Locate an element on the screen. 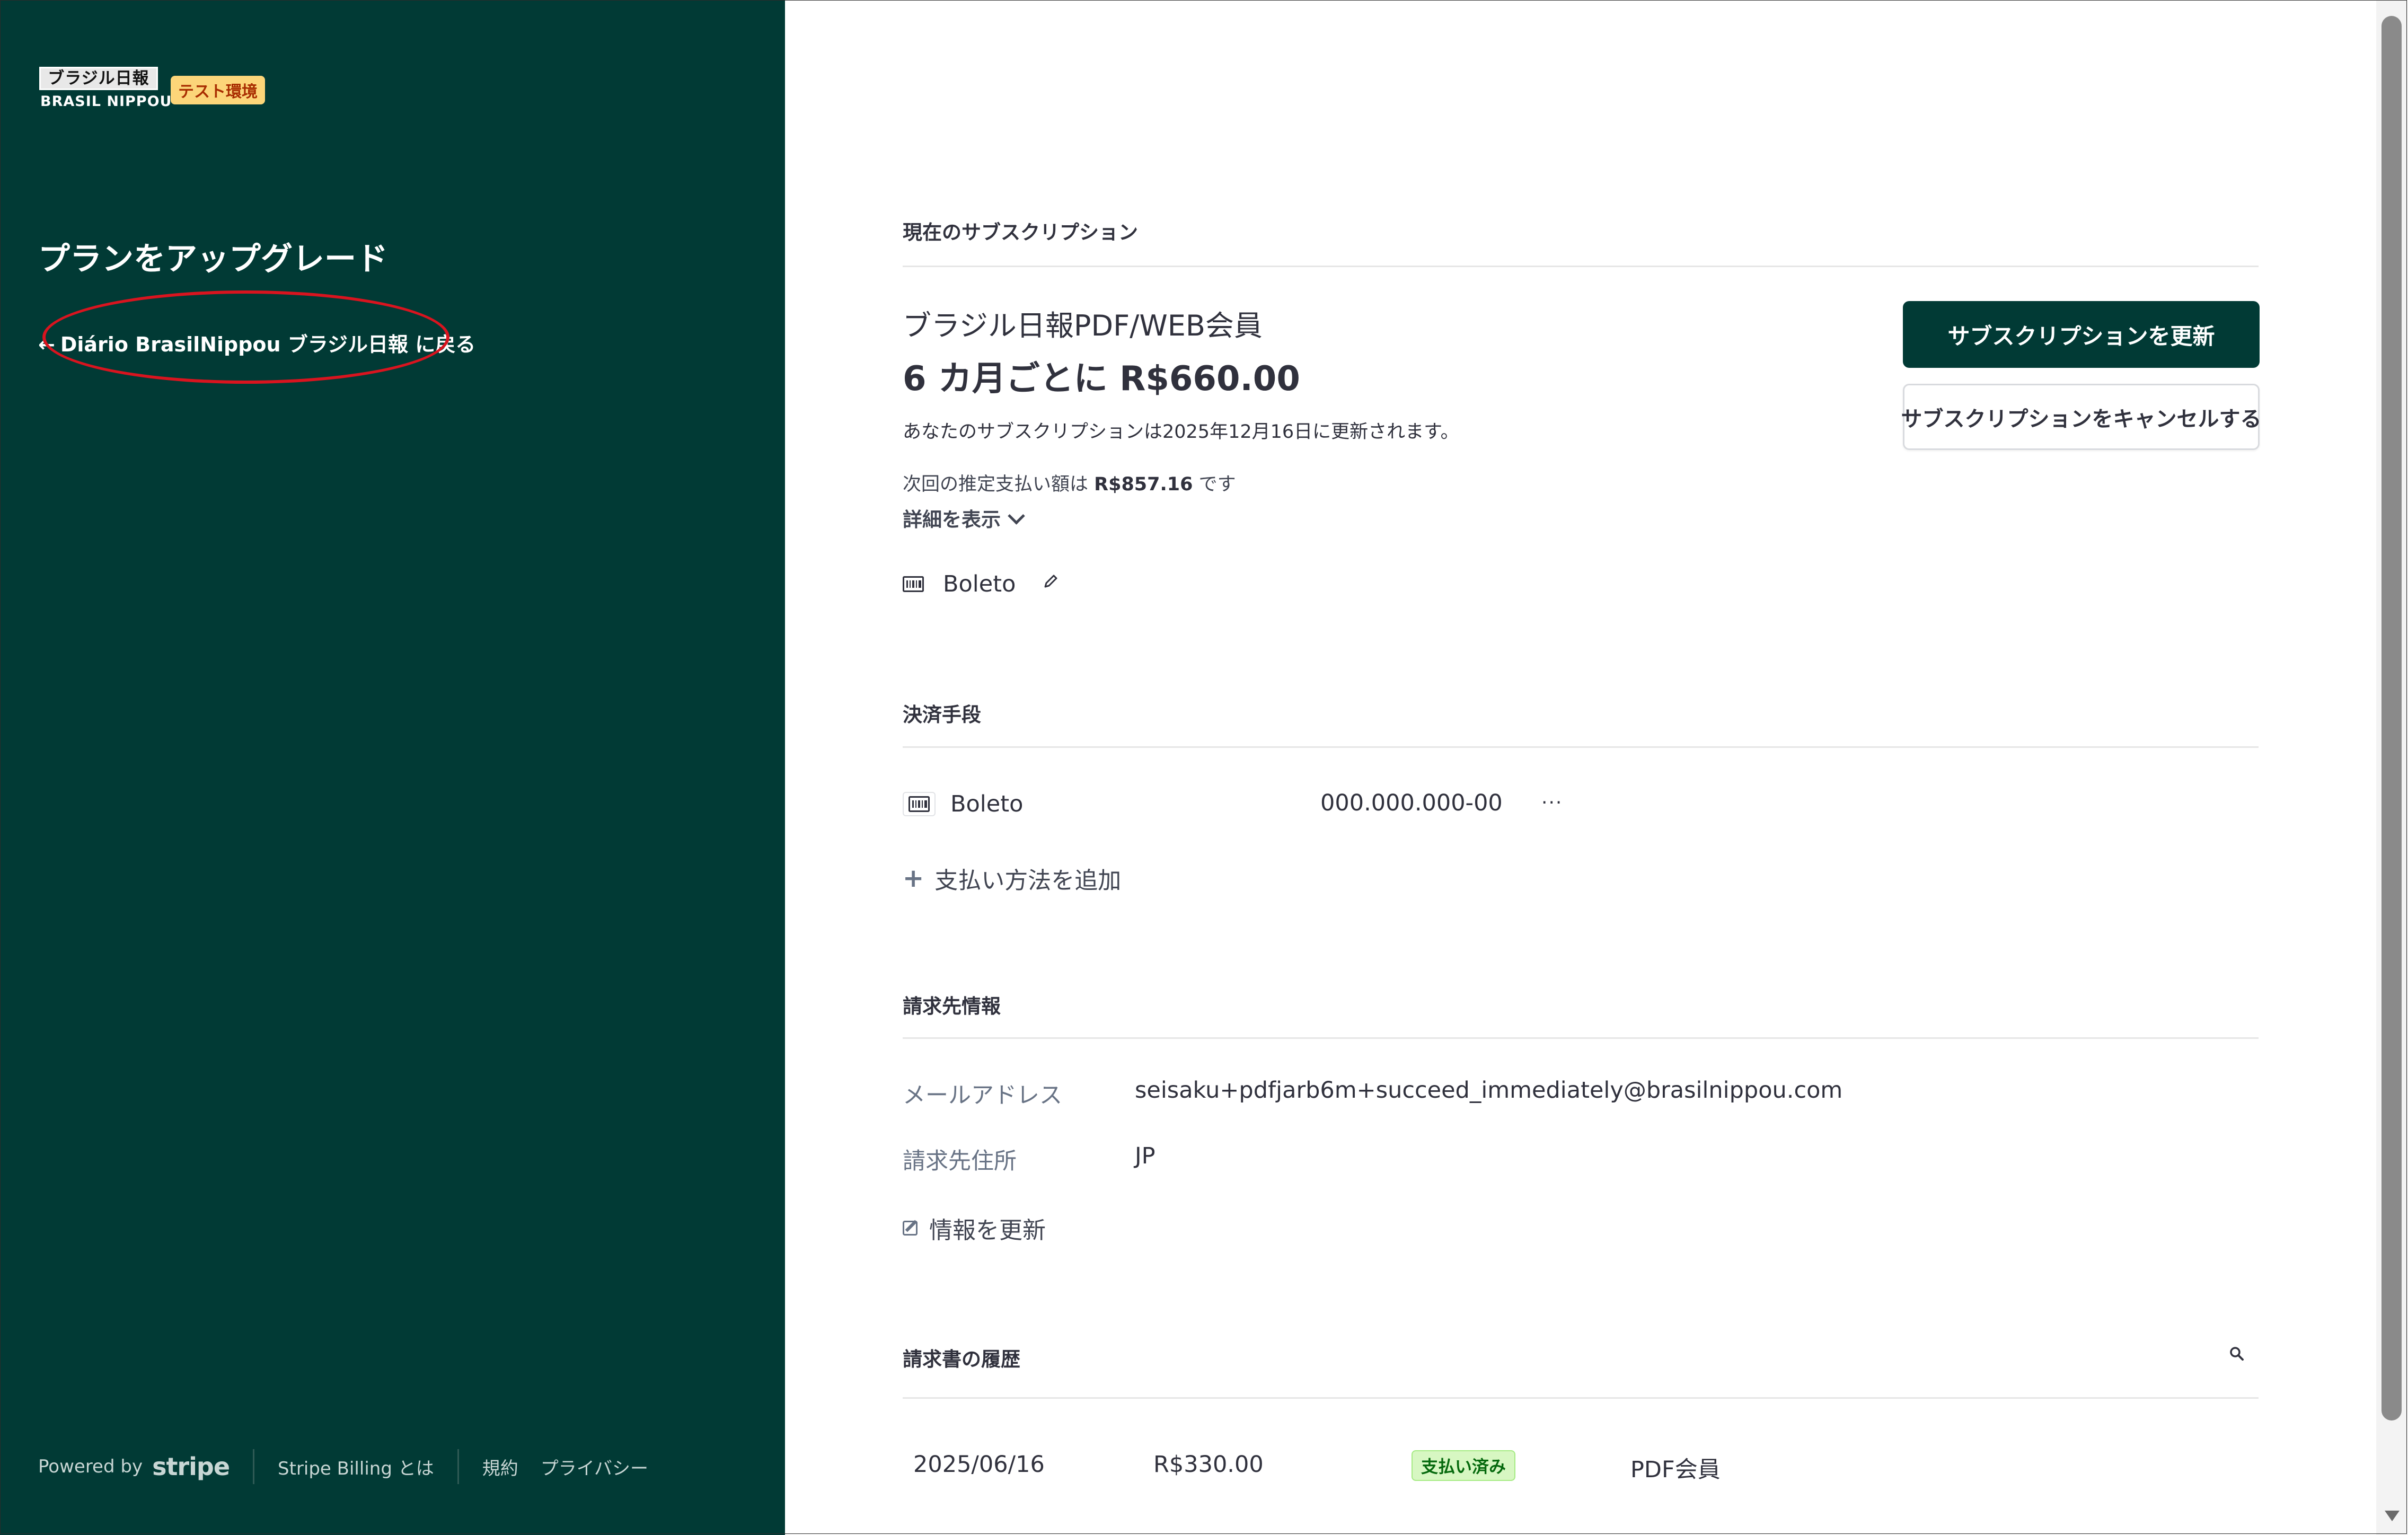 This screenshot has height=1535, width=2408. subscription-section-label: 現在のサブスクリプション is located at coordinates (1021, 232).